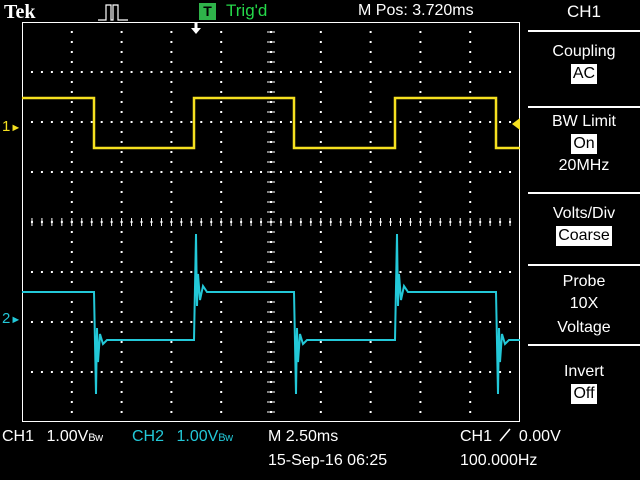 The height and width of the screenshot is (480, 640). I want to click on probe-type: Voltage, so click(584, 327).